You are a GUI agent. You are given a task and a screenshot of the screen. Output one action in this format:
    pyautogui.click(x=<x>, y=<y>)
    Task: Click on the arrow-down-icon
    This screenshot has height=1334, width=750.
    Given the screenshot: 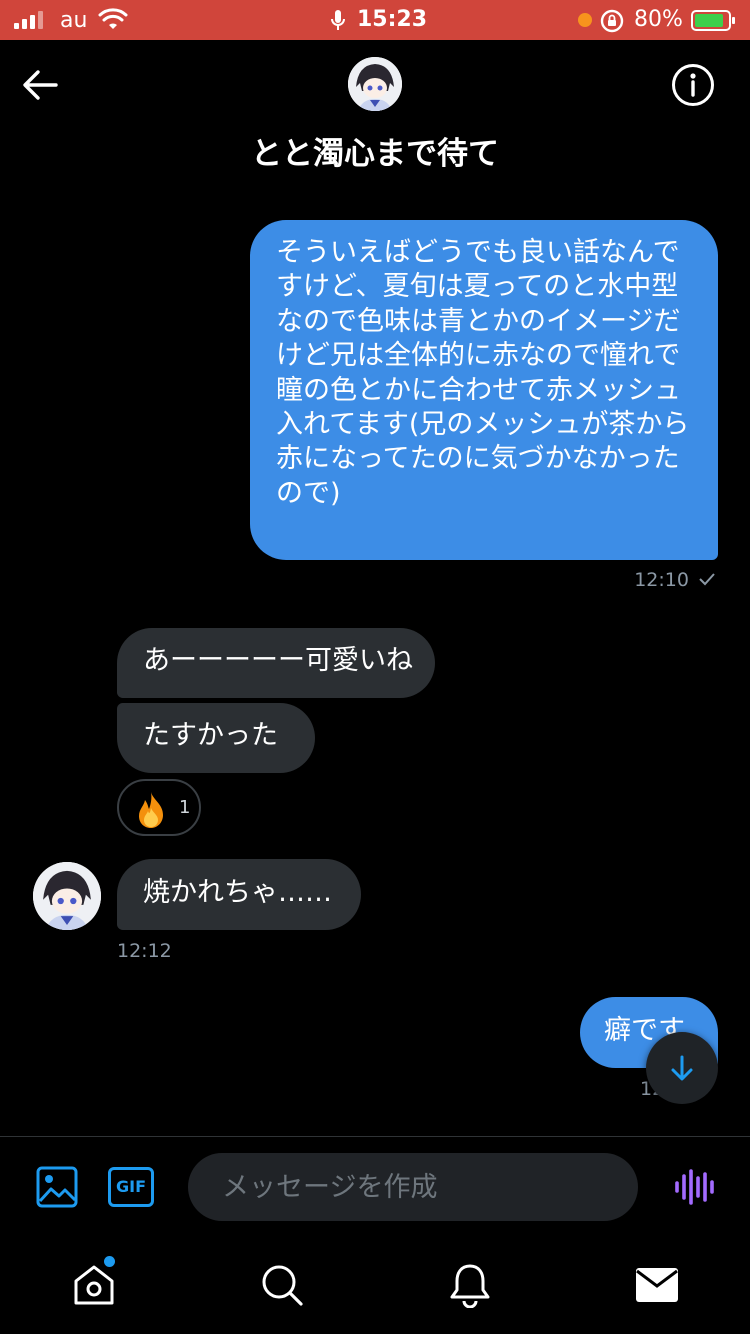 What is the action you would take?
    pyautogui.click(x=682, y=1068)
    